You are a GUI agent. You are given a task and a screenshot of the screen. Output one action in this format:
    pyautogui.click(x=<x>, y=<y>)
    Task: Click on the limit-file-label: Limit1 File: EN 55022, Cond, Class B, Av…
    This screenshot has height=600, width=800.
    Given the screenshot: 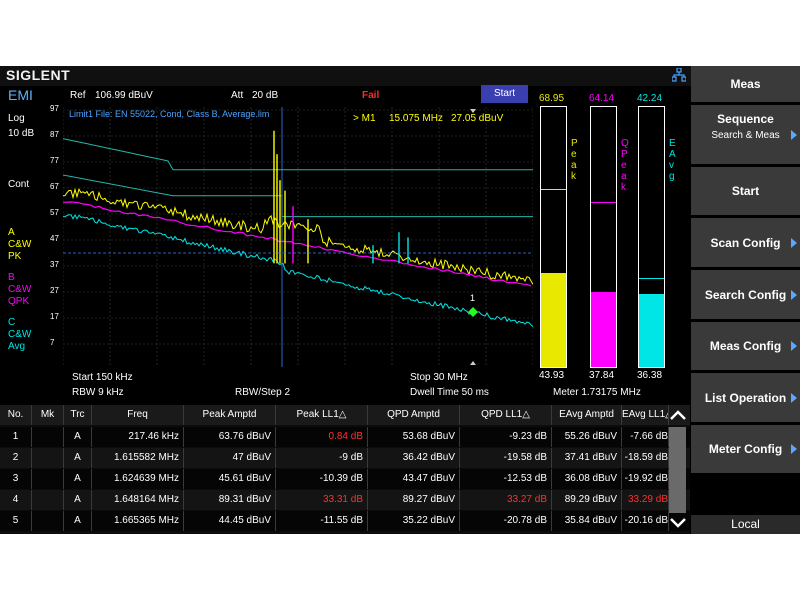 What is the action you would take?
    pyautogui.click(x=169, y=114)
    